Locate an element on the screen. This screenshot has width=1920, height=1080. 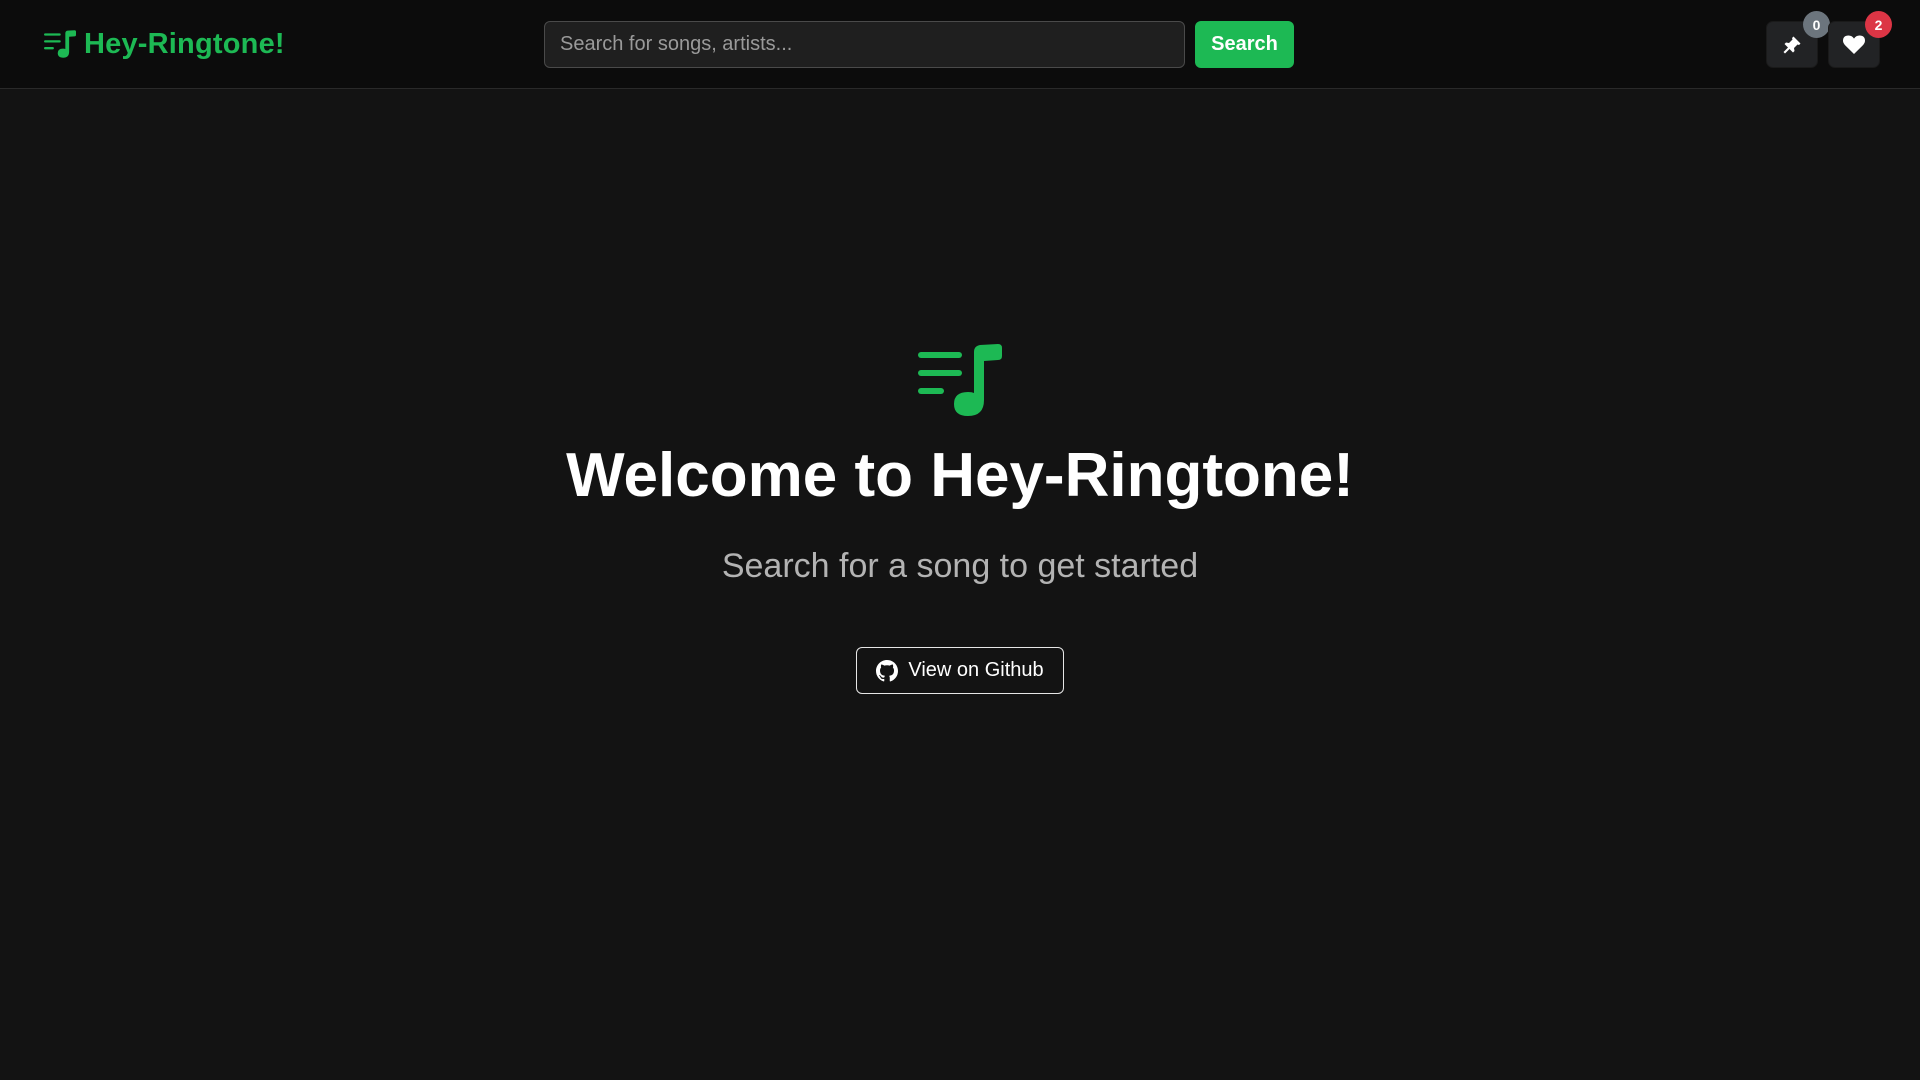
github-icon is located at coordinates (887, 670).